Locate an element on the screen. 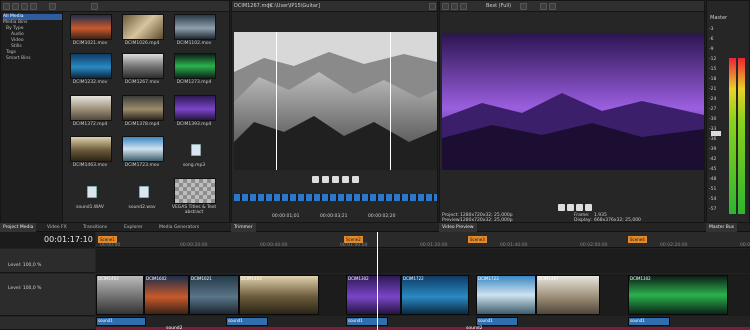 This screenshot has width=750, height=330. split-screen-icon is located at coordinates (463, 6).